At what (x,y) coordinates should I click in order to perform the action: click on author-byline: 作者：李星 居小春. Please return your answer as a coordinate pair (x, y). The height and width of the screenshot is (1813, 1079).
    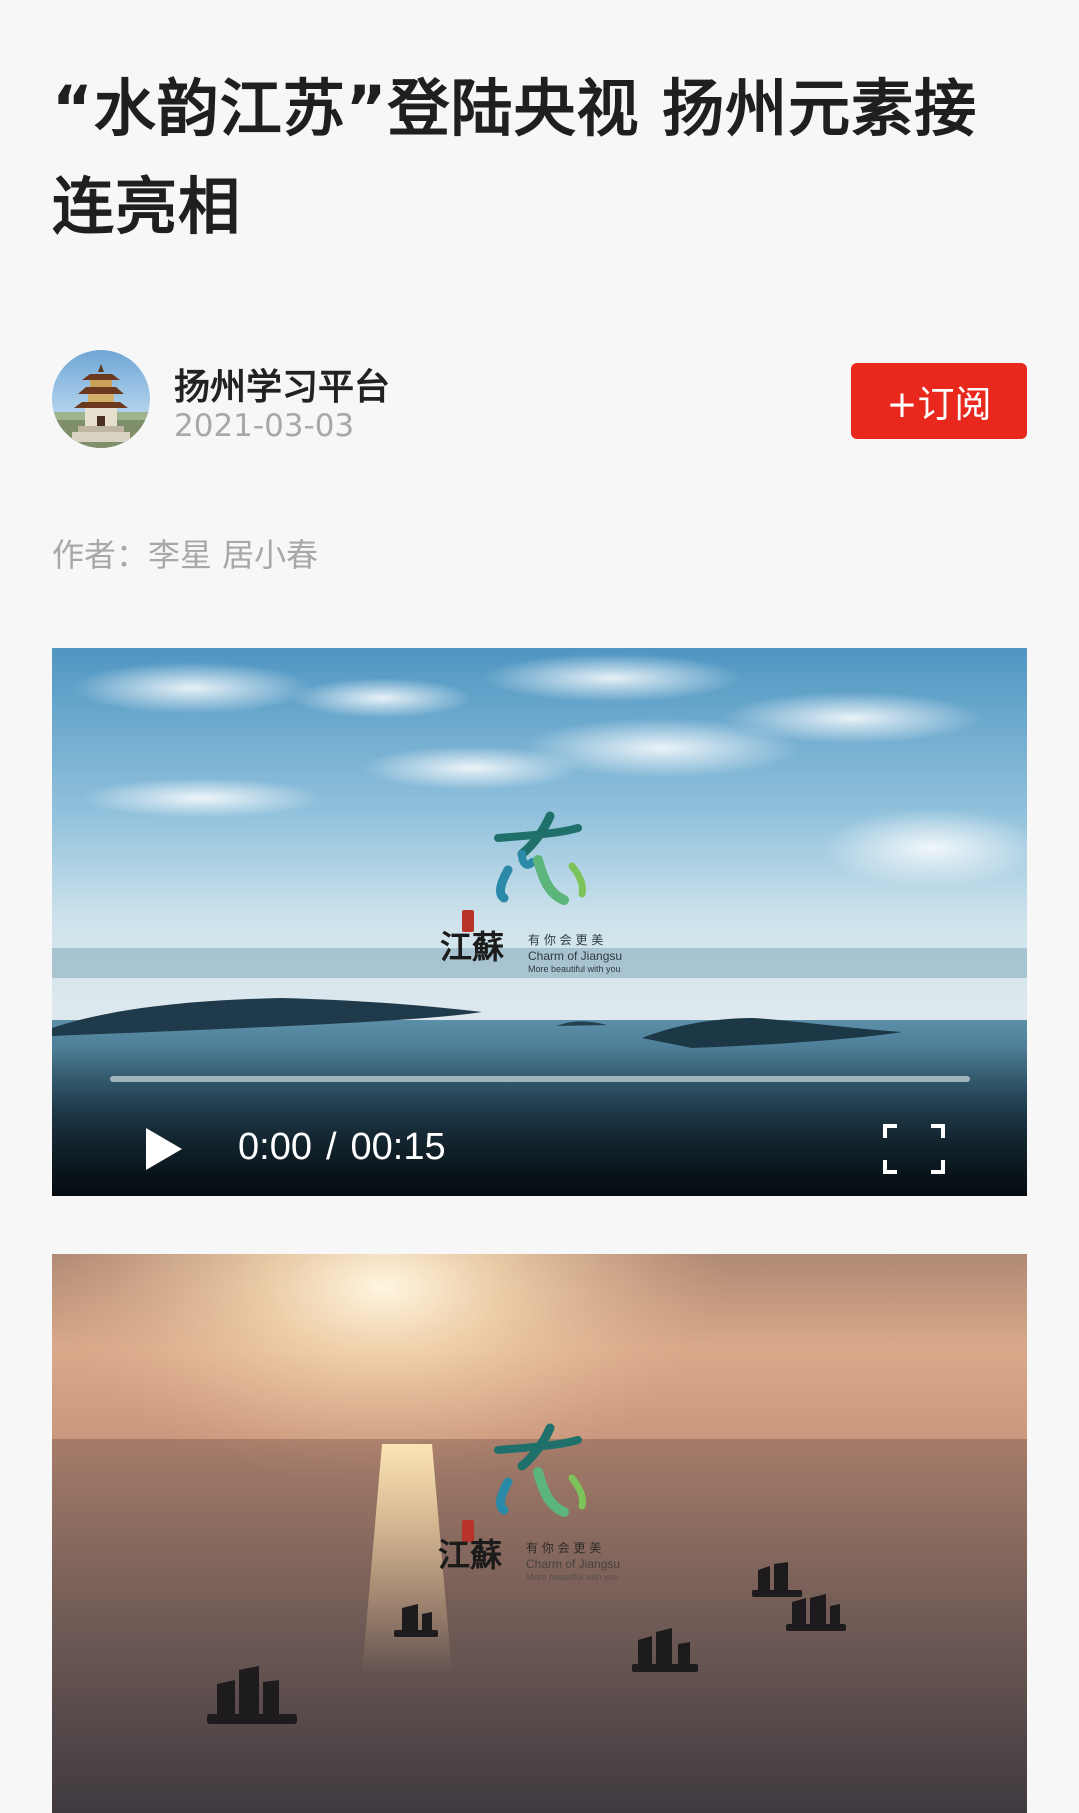
    Looking at the image, I should click on (185, 555).